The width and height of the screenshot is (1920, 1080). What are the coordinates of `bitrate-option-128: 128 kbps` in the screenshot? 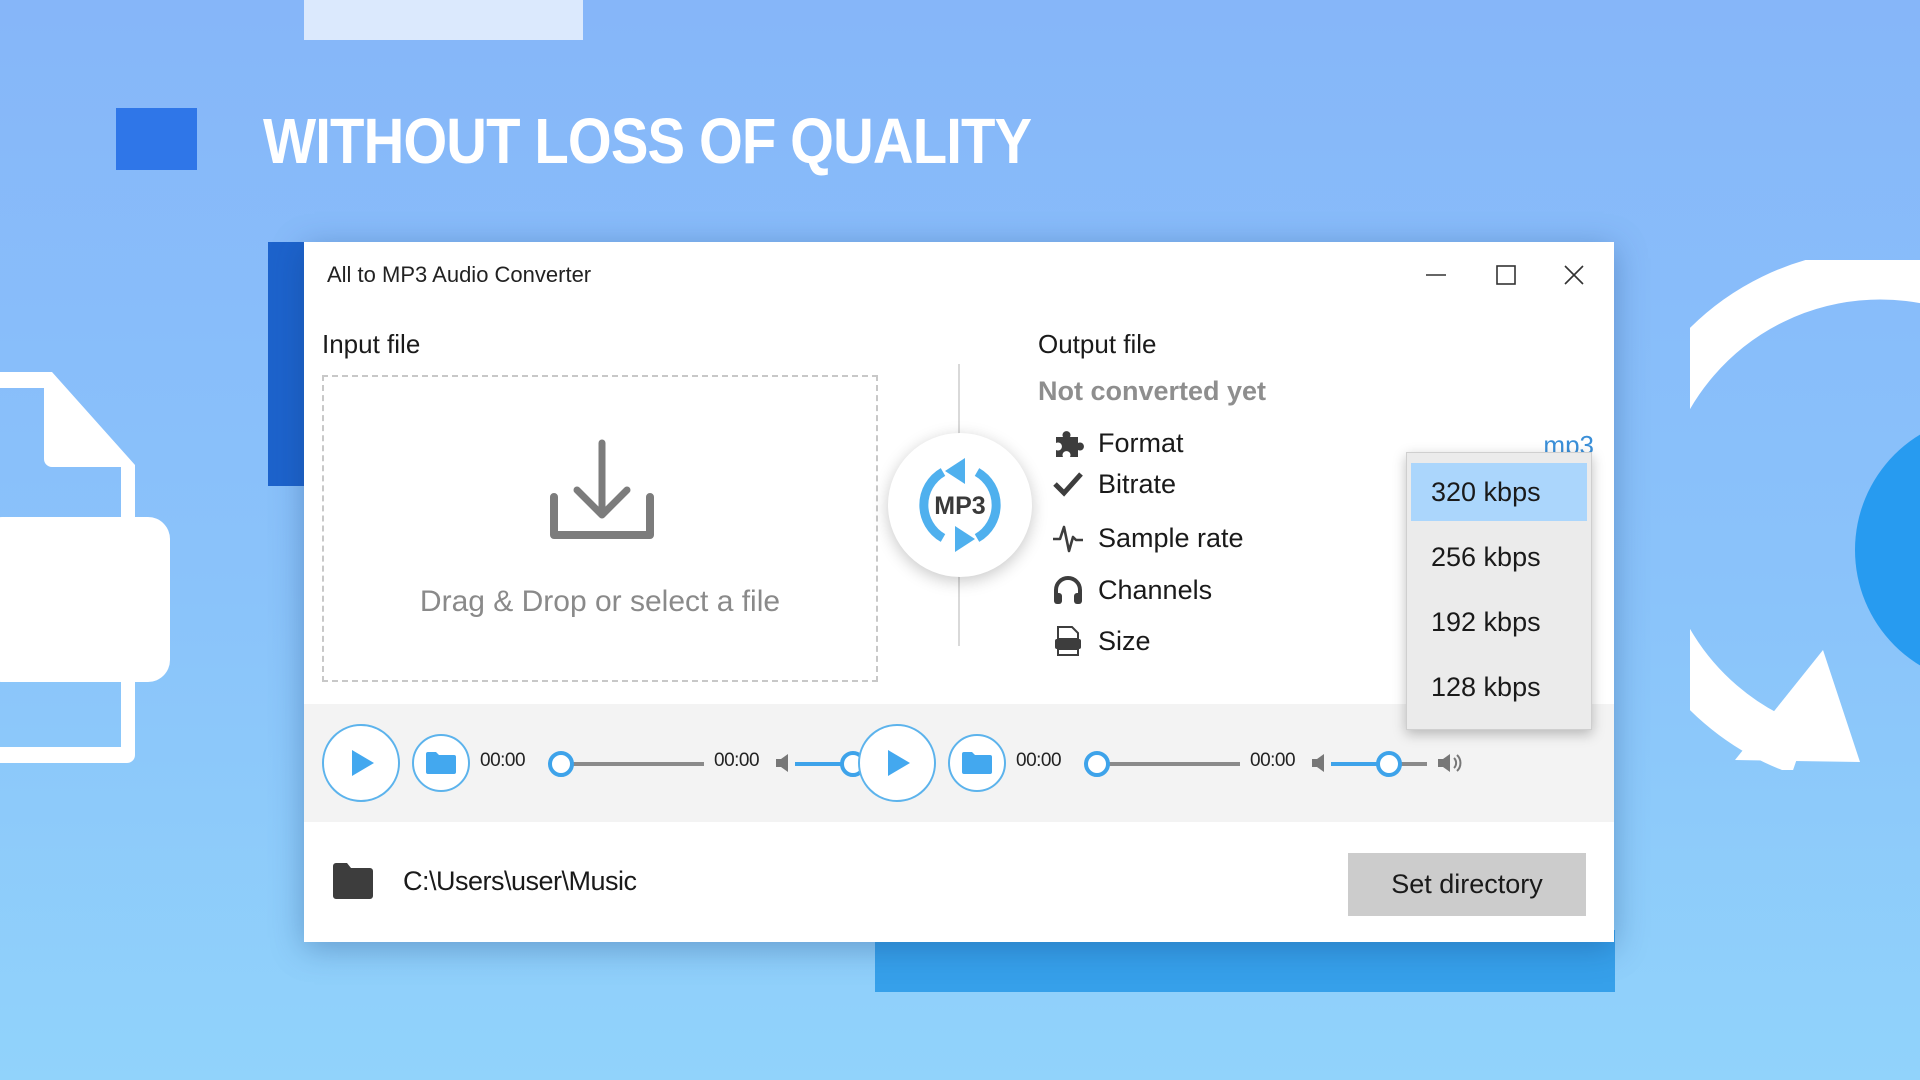 It's located at (1499, 687).